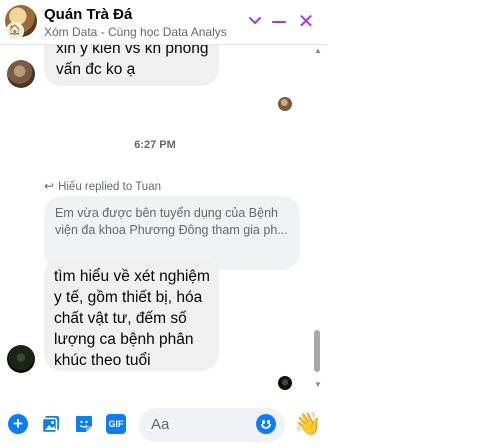  I want to click on chat-title: Quán Trà Đá, so click(88, 14).